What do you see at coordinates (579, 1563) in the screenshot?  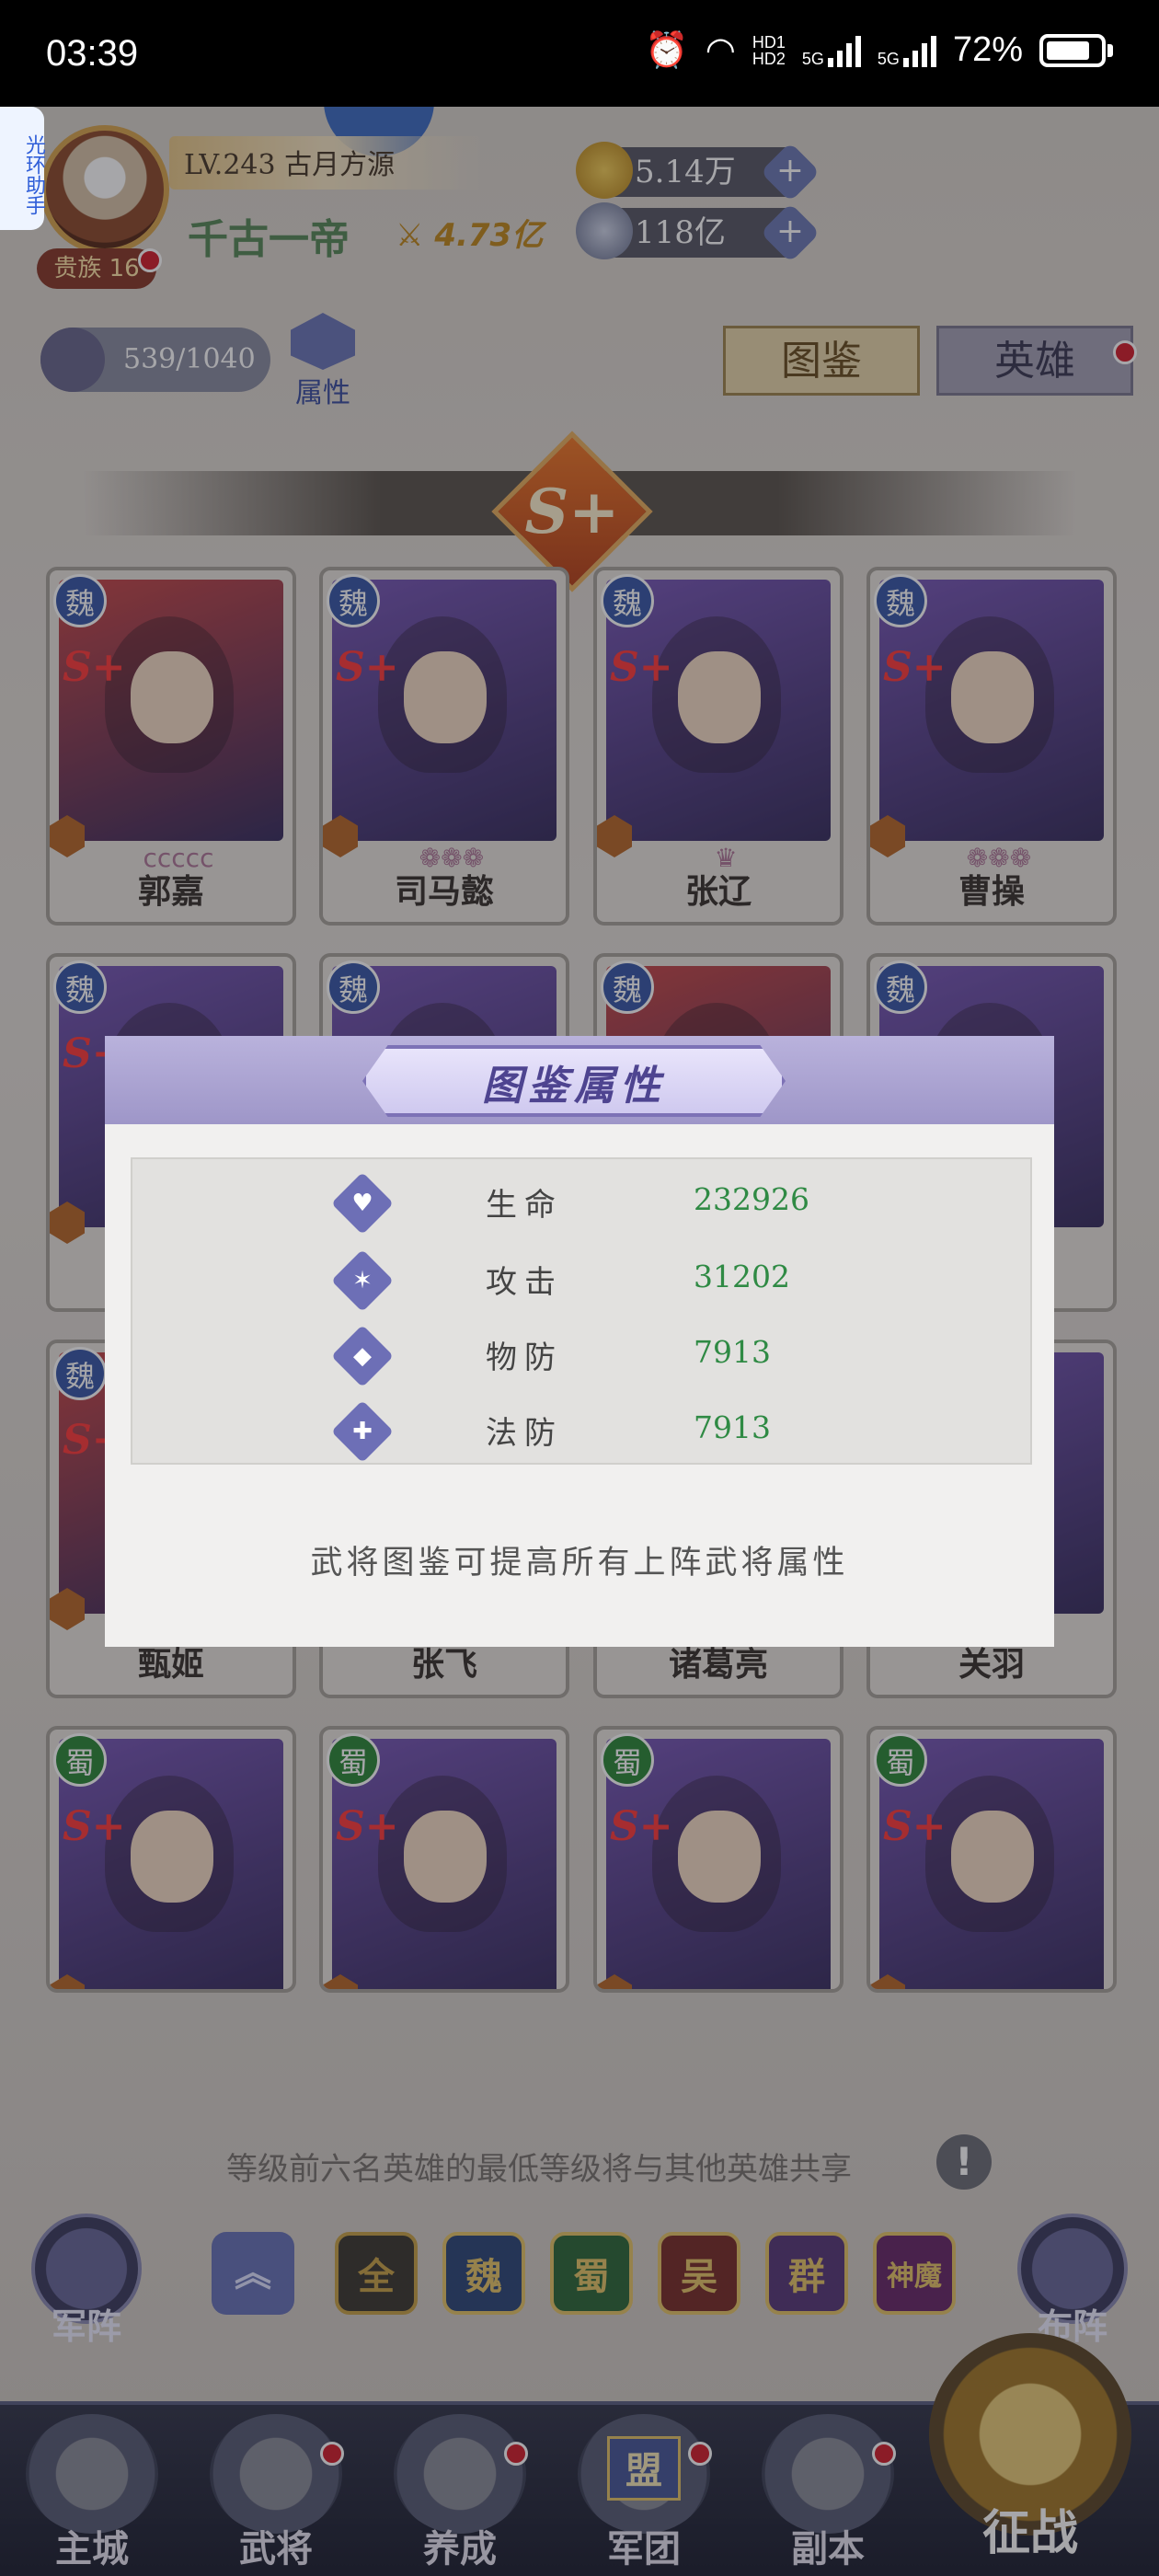 I see `dialog-note: 武将图鉴可提高所有上阵武将属性` at bounding box center [579, 1563].